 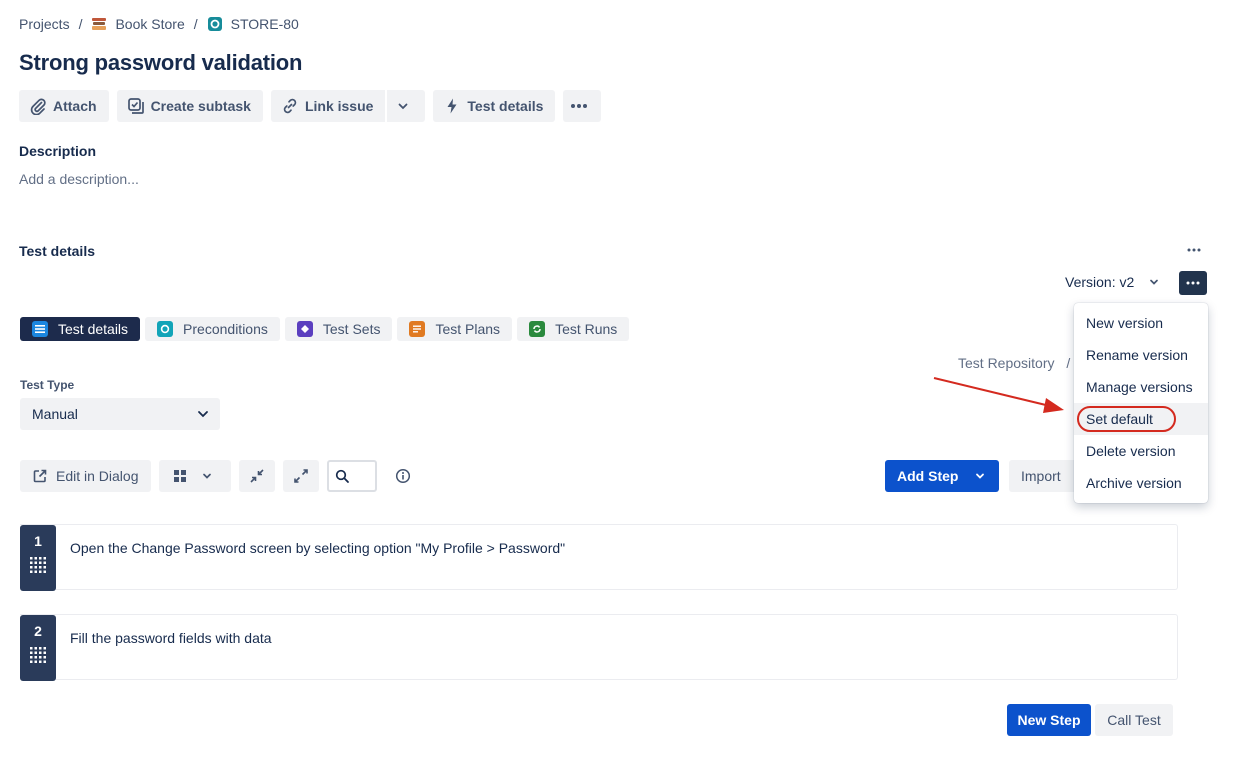 What do you see at coordinates (586, 329) in the screenshot?
I see `tab-label: Test Runs` at bounding box center [586, 329].